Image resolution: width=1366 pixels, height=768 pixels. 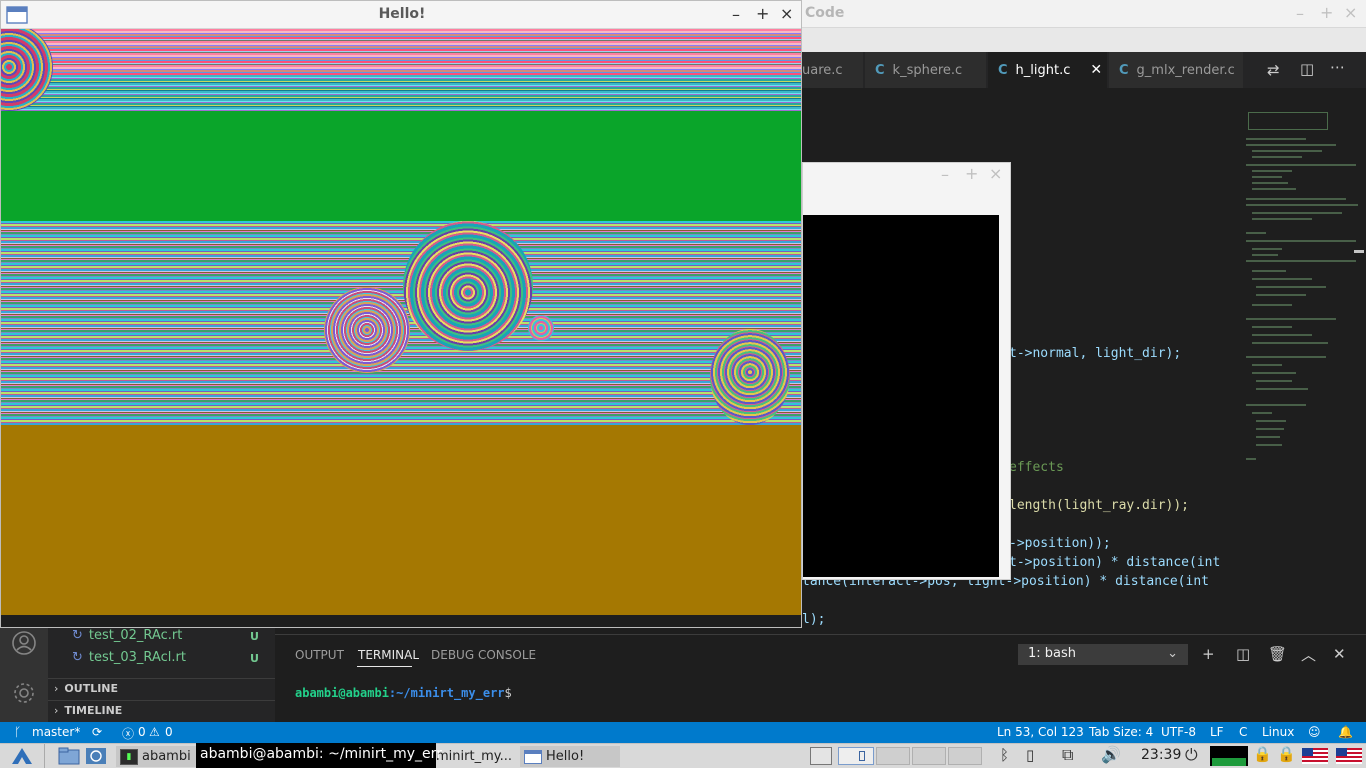 I want to click on line-ending: LF, so click(x=1217, y=732).